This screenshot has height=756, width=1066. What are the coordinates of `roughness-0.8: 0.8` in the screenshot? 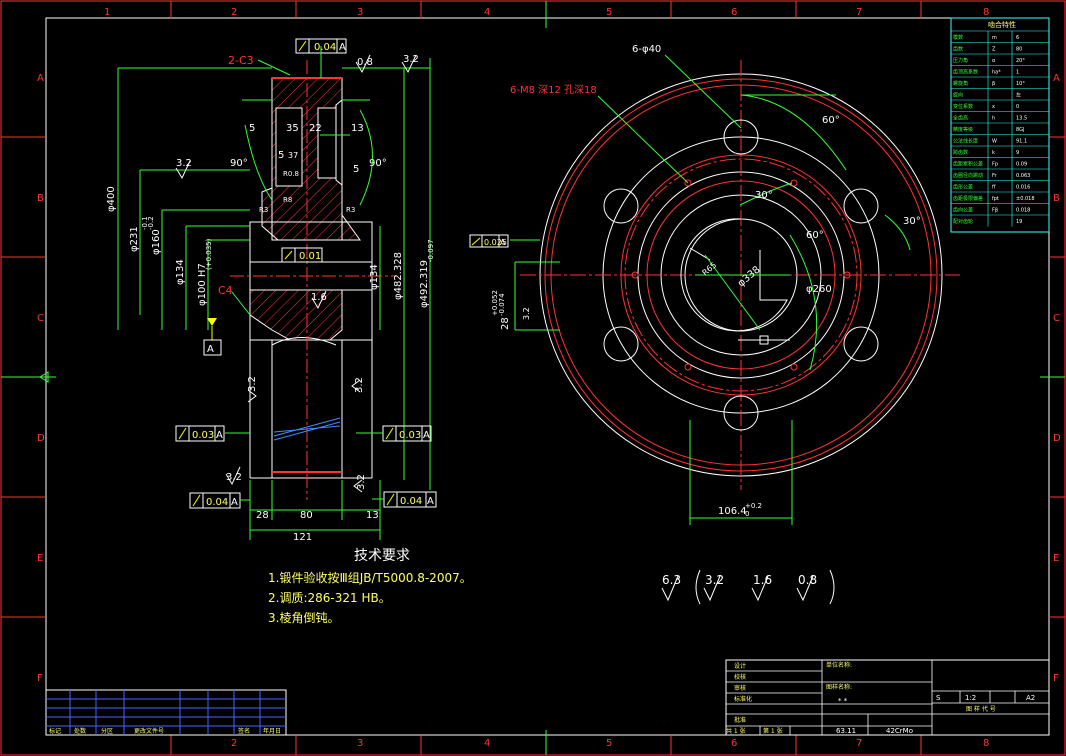 It's located at (365, 62).